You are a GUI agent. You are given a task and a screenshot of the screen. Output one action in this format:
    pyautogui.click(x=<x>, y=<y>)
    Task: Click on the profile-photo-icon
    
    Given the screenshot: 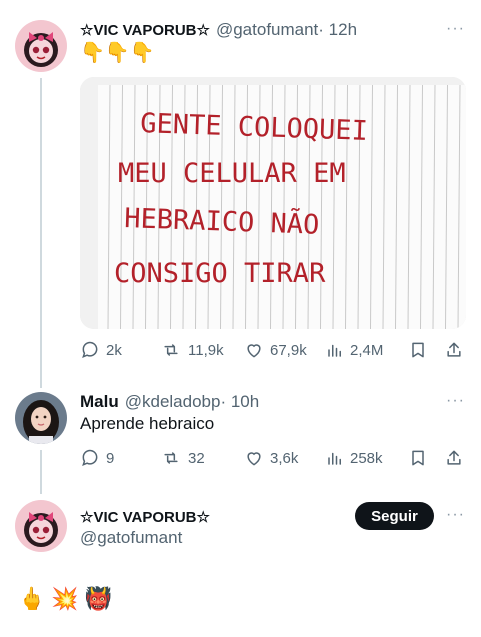 What is the action you would take?
    pyautogui.click(x=41, y=418)
    